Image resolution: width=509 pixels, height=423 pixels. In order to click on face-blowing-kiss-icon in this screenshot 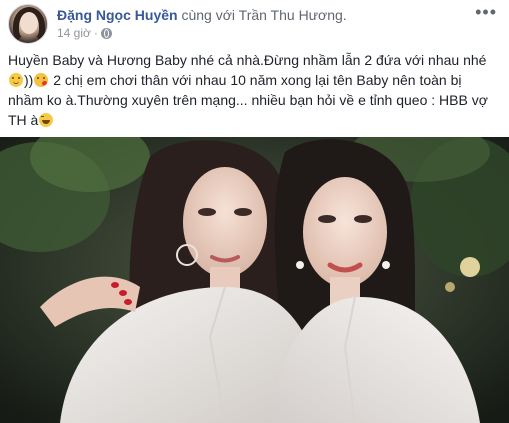, I will do `click(41, 80)`.